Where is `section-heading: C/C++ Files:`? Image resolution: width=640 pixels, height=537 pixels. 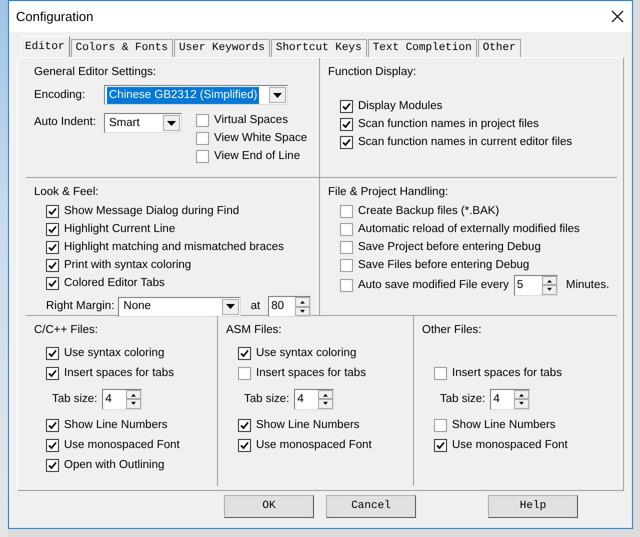
section-heading: C/C++ Files: is located at coordinates (66, 330).